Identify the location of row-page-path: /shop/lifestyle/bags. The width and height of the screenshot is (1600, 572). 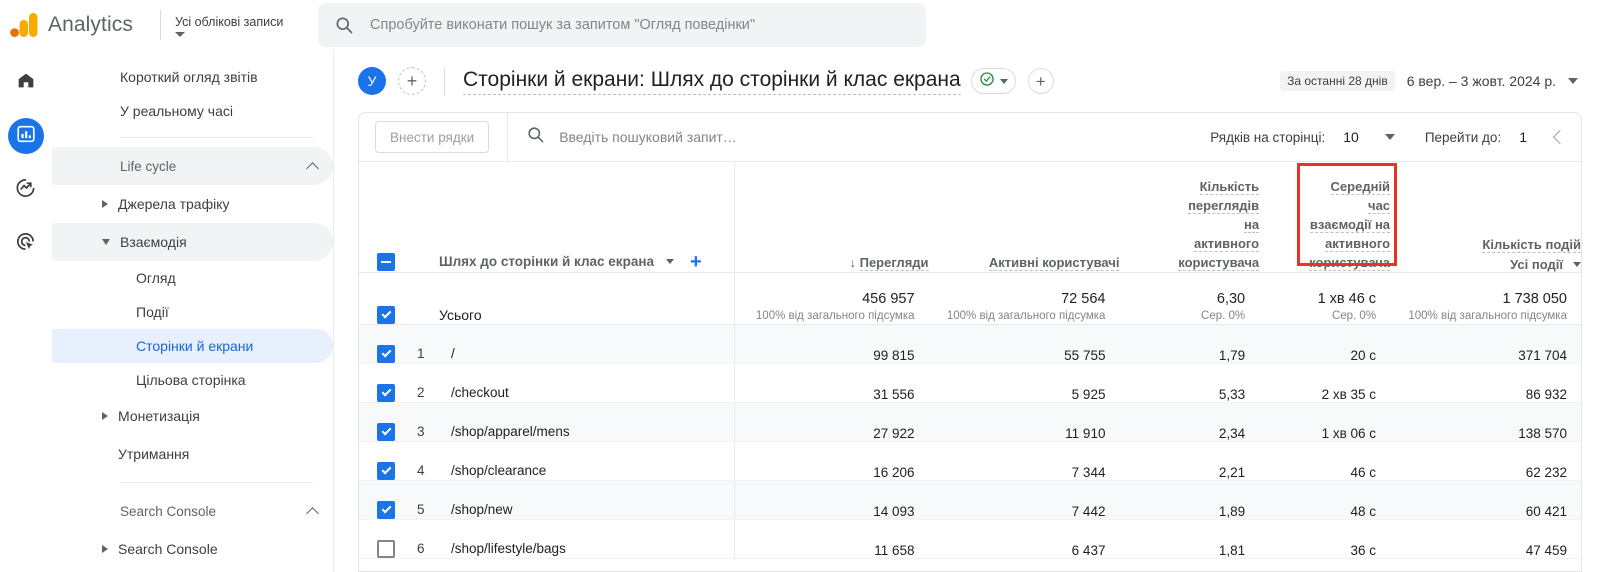
(508, 548).